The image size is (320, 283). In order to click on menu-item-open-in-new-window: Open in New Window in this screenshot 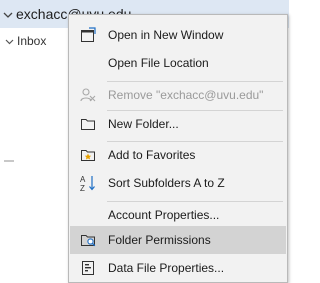, I will do `click(178, 35)`.